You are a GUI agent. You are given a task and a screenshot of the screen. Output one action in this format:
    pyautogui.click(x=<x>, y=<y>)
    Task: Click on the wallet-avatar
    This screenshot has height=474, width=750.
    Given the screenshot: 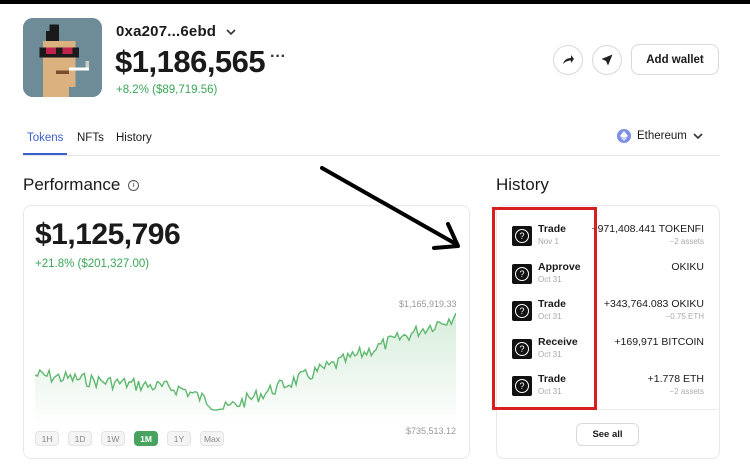 What is the action you would take?
    pyautogui.click(x=62, y=57)
    